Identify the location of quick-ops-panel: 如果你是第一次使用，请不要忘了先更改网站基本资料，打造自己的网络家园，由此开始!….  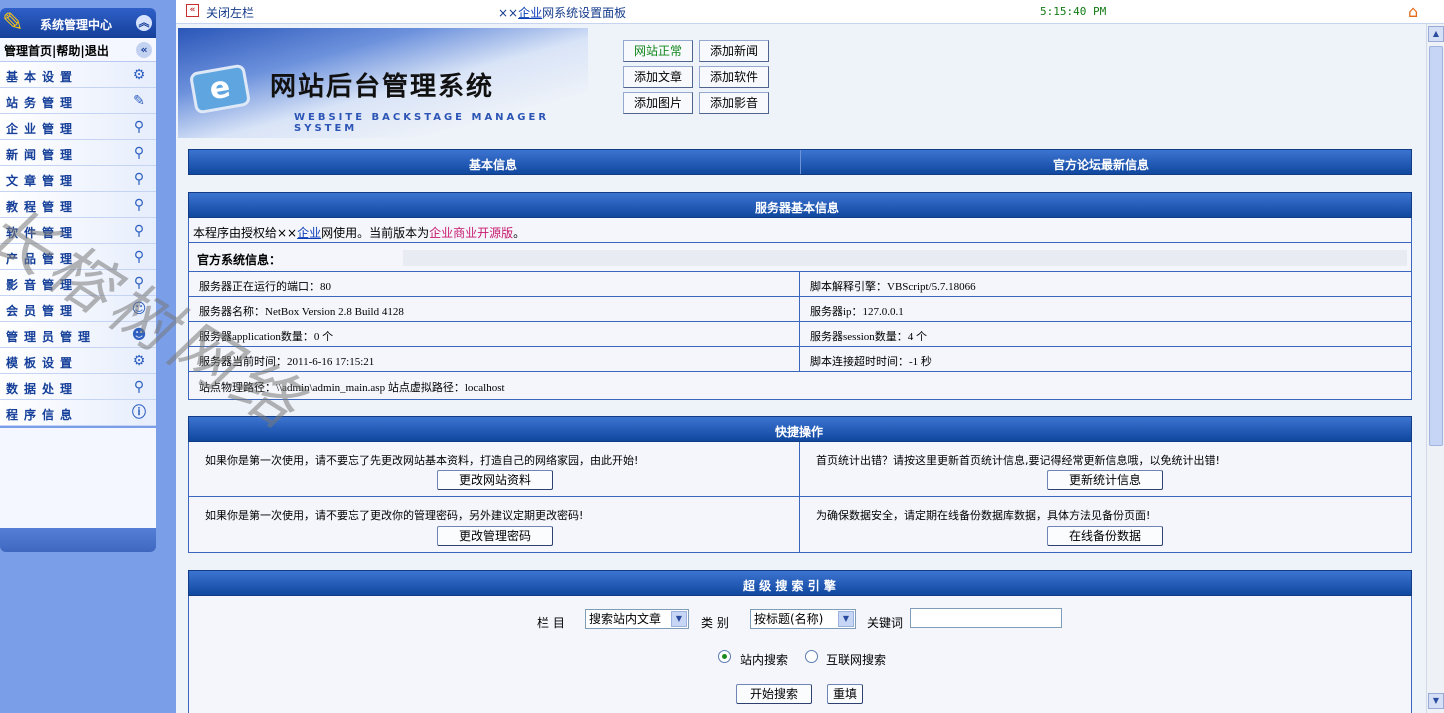
(800, 497).